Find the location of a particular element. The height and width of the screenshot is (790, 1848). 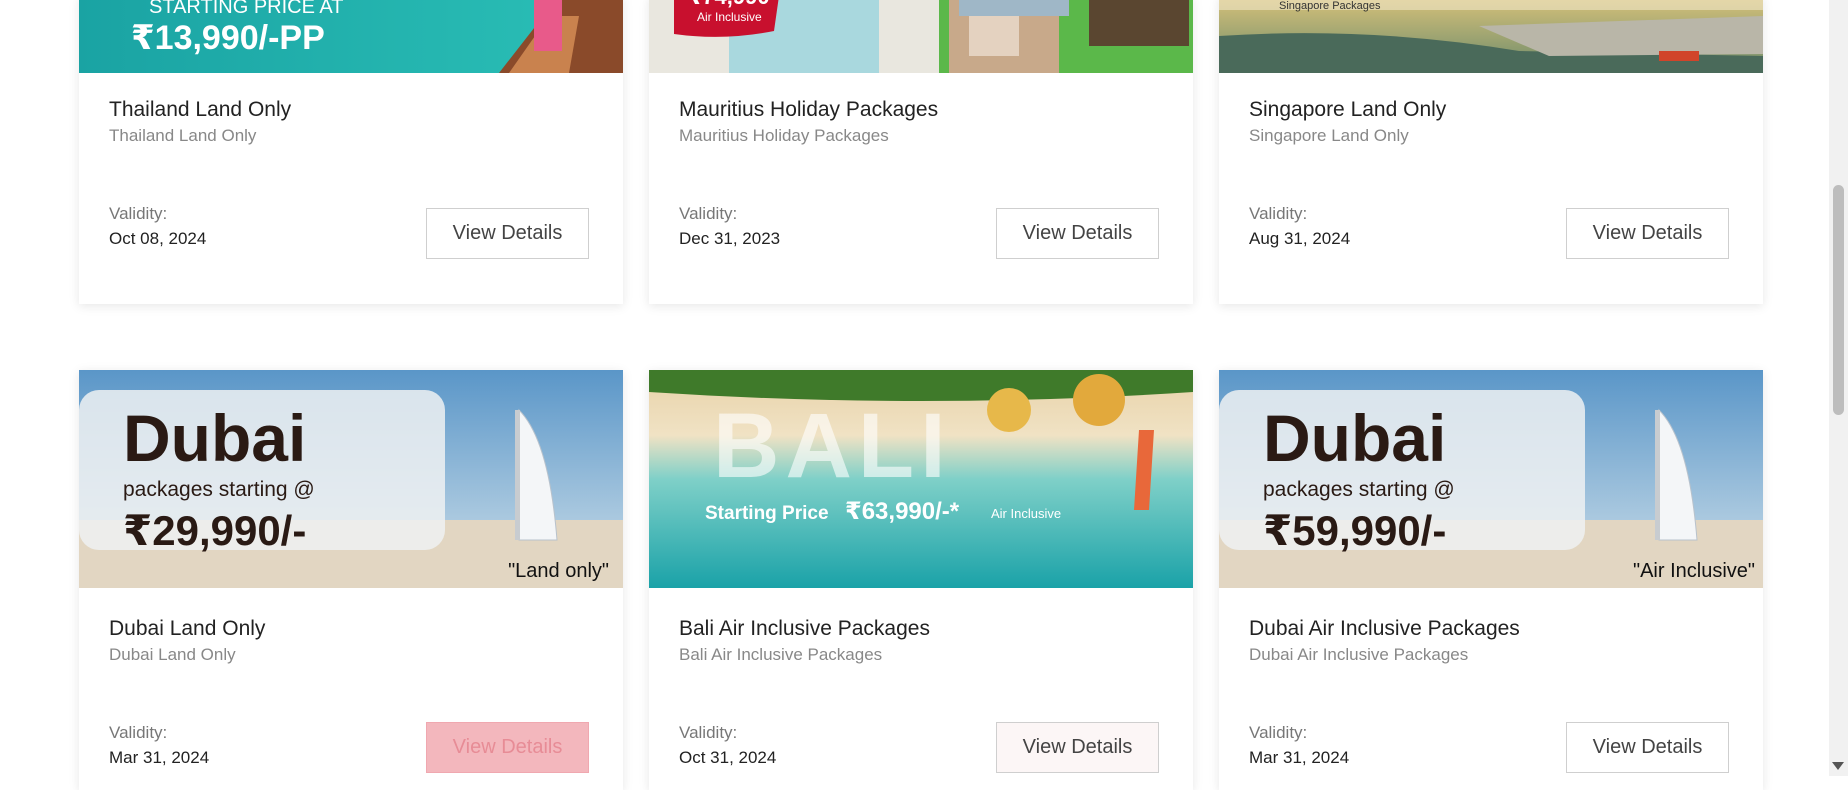

banner-mauritius-tag: Air Inclusive is located at coordinates (729, 17).